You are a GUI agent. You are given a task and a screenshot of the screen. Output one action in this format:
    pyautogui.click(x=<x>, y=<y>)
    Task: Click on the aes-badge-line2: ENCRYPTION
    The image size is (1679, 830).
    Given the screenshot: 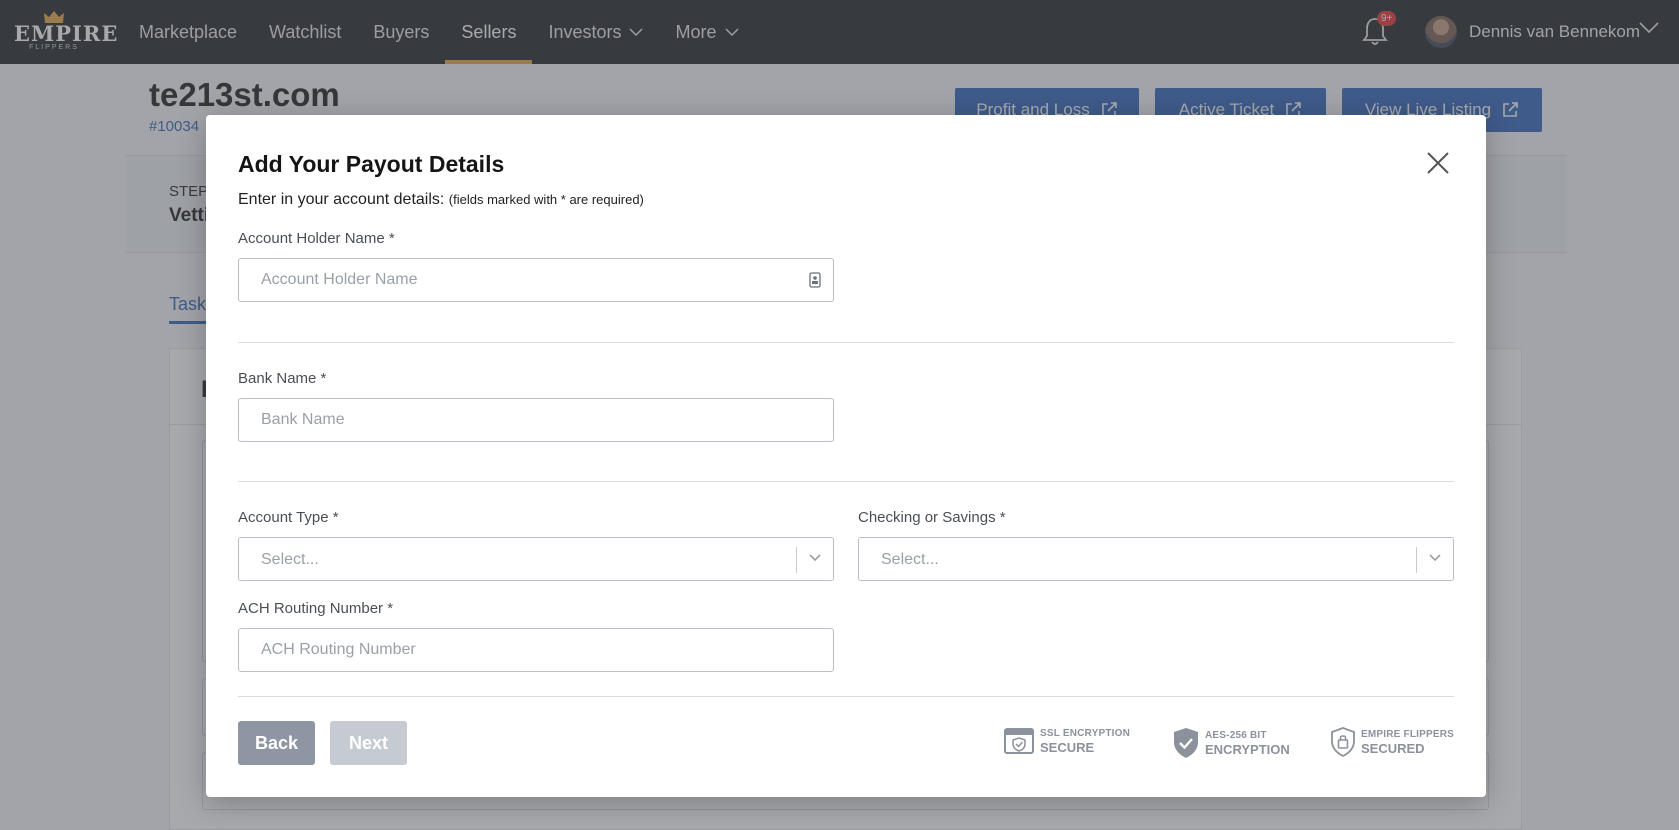 What is the action you would take?
    pyautogui.click(x=1247, y=749)
    